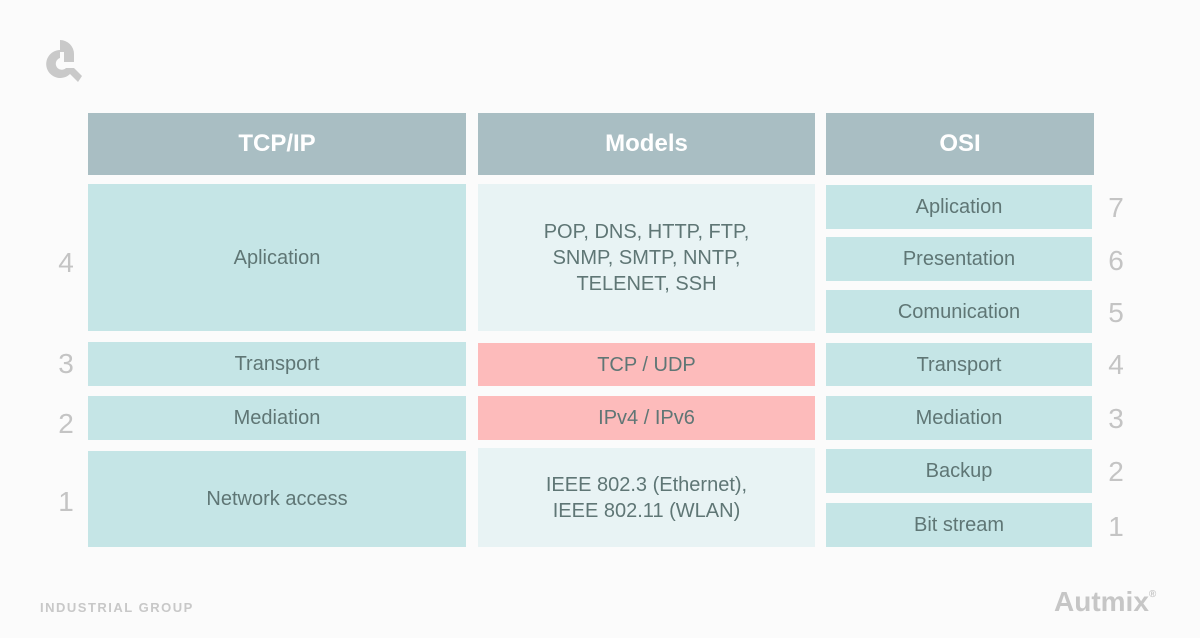 Image resolution: width=1200 pixels, height=638 pixels. Describe the element at coordinates (959, 311) in the screenshot. I see `osi-layer-session: Comunication` at that location.